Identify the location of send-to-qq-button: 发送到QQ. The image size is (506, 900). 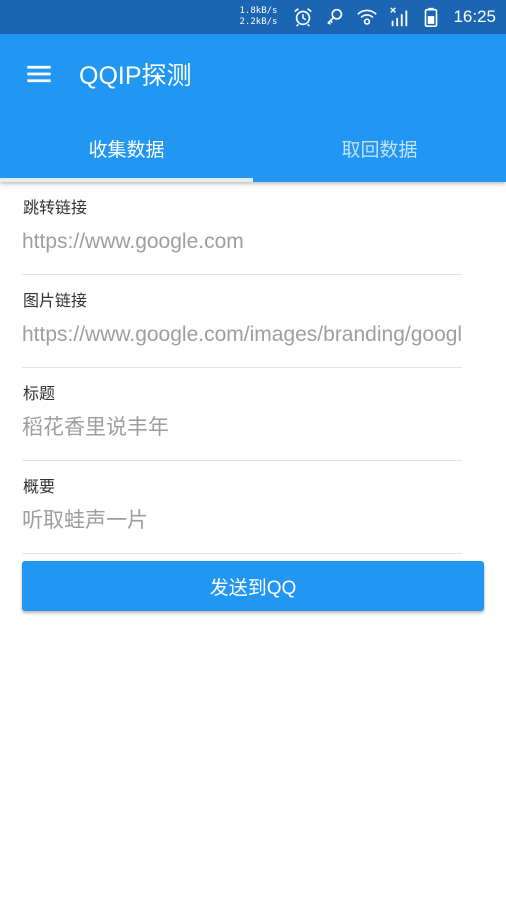
(253, 586).